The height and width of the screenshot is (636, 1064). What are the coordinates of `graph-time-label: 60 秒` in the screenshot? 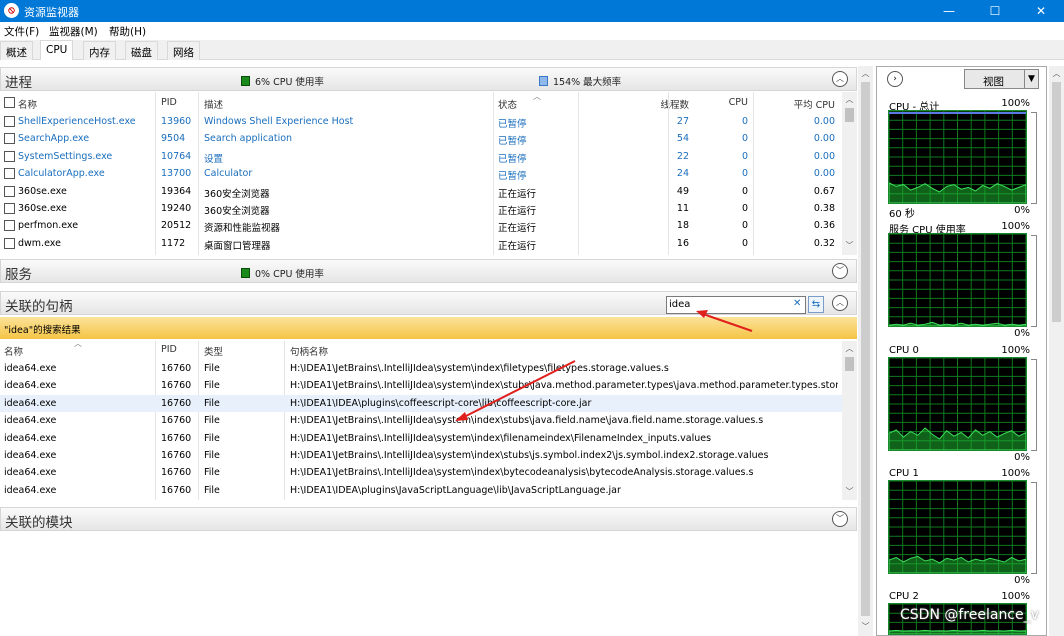 It's located at (902, 214).